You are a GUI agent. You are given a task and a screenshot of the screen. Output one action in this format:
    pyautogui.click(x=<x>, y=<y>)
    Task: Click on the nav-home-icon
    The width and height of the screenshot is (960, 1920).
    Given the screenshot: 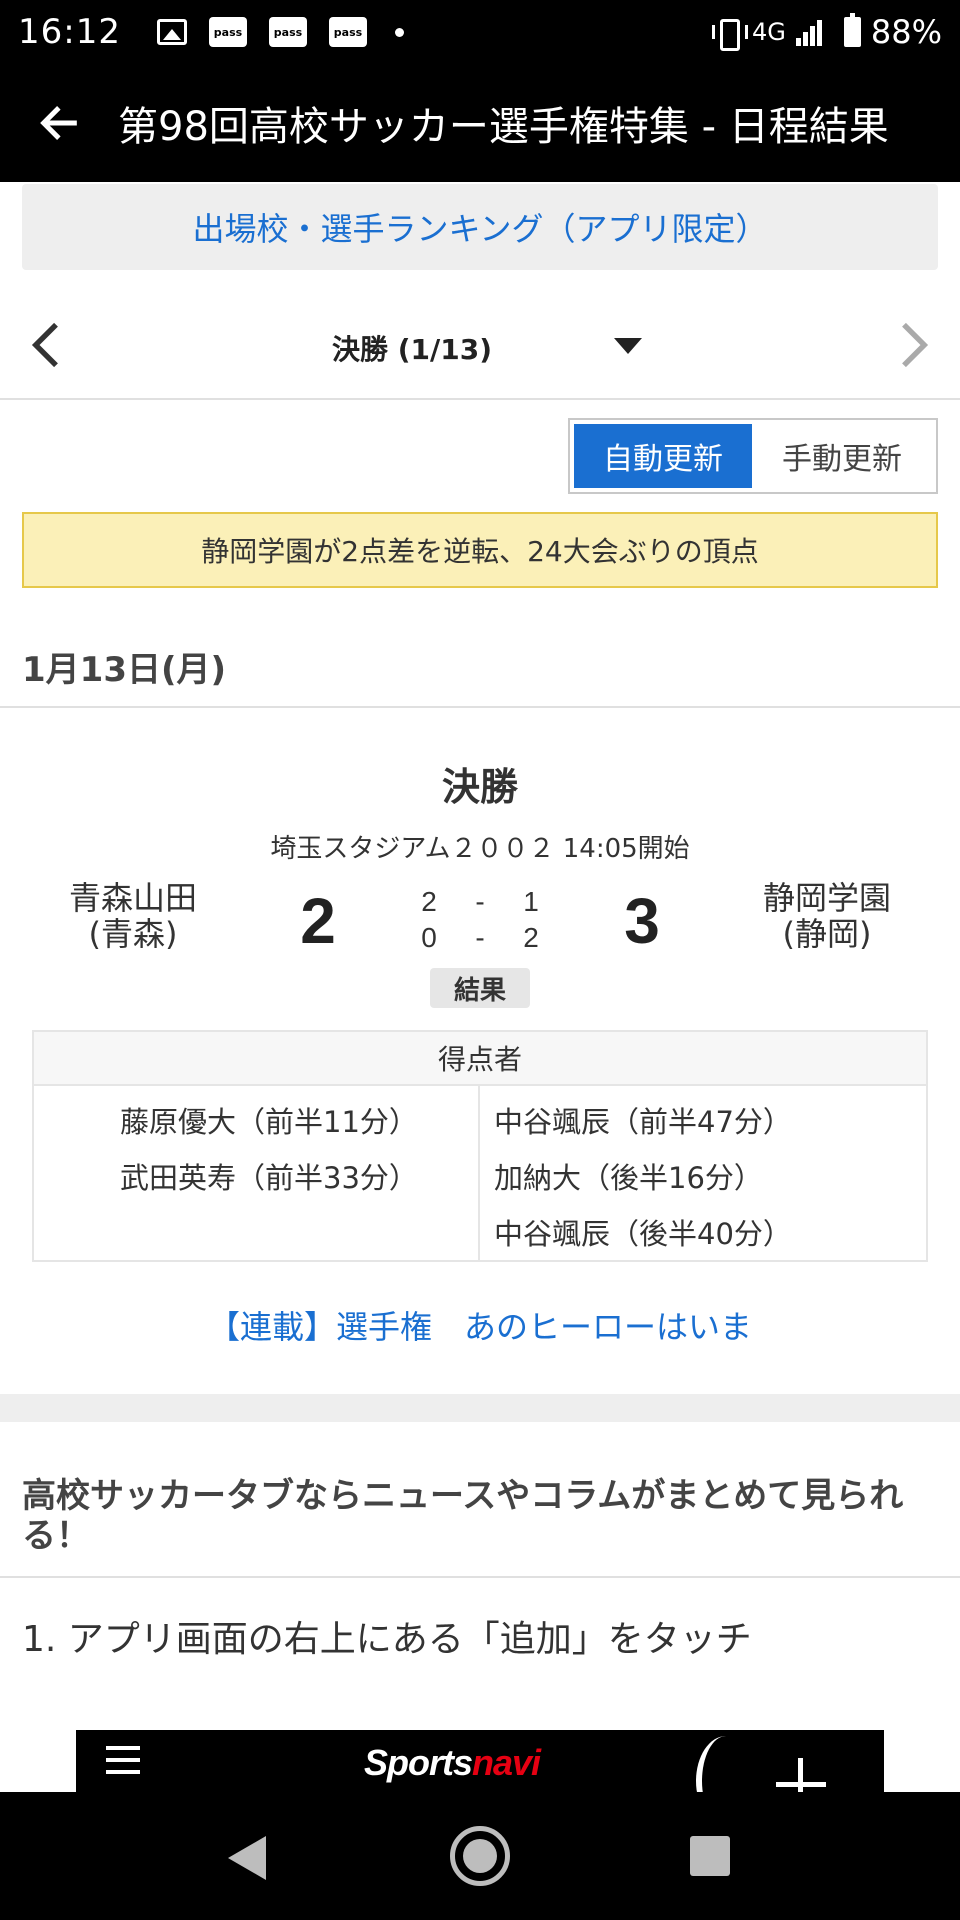 What is the action you would take?
    pyautogui.click(x=480, y=1856)
    